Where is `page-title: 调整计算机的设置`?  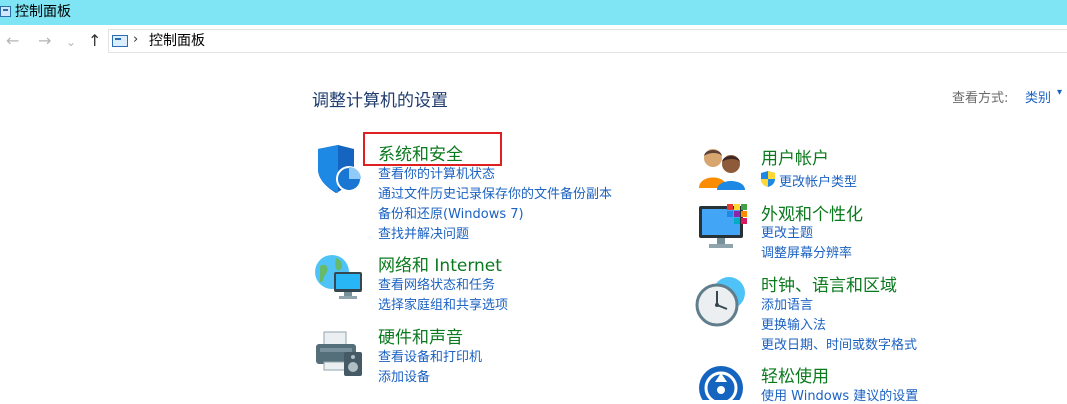 page-title: 调整计算机的设置 is located at coordinates (380, 101).